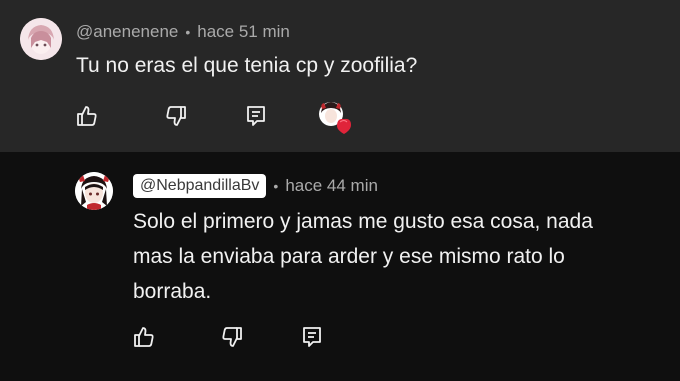  I want to click on reply-meta: @NebpandillaBv • hace 44 min, so click(255, 186).